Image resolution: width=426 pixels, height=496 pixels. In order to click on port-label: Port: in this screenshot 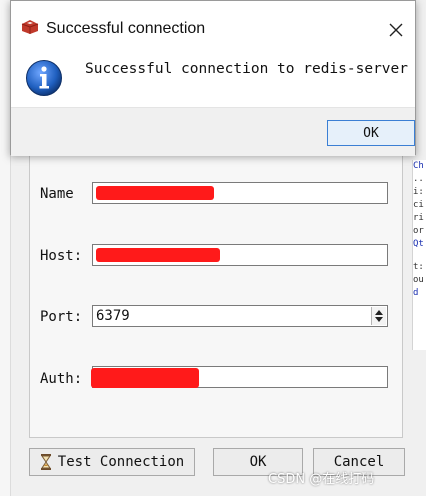, I will do `click(61, 317)`.